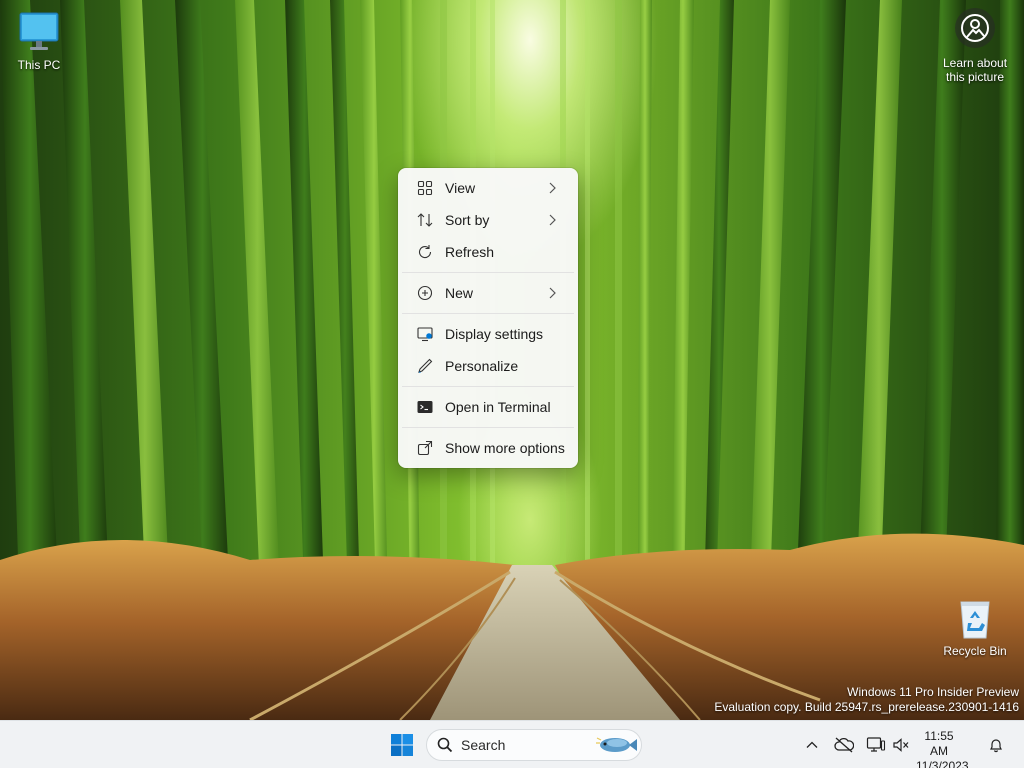 This screenshot has height=768, width=1024. I want to click on network-tray-button, so click(876, 745).